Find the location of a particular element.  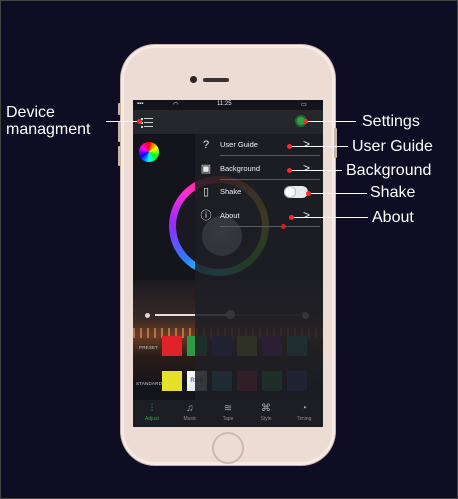

callout-line-device is located at coordinates (122, 121).